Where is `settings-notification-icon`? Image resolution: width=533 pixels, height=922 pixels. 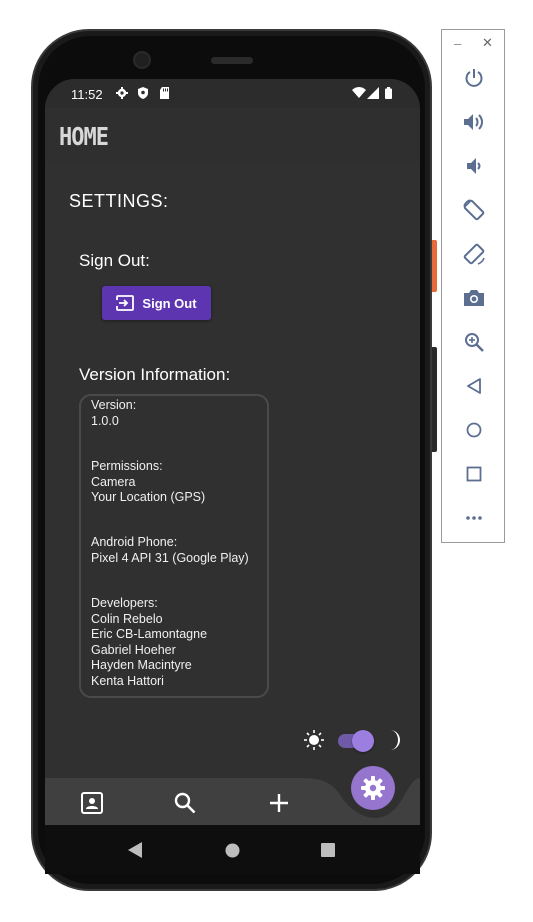
settings-notification-icon is located at coordinates (122, 93).